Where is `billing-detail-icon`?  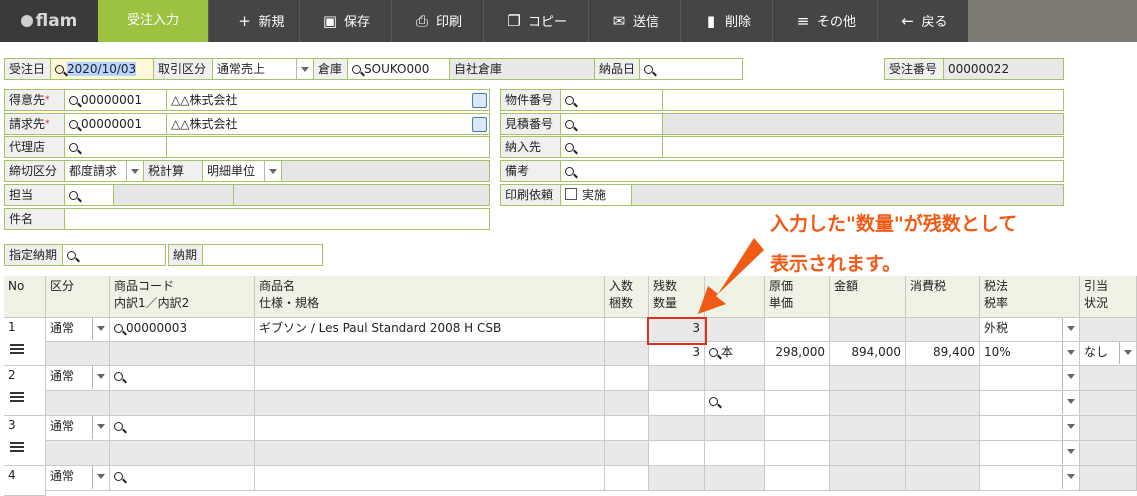 billing-detail-icon is located at coordinates (479, 124).